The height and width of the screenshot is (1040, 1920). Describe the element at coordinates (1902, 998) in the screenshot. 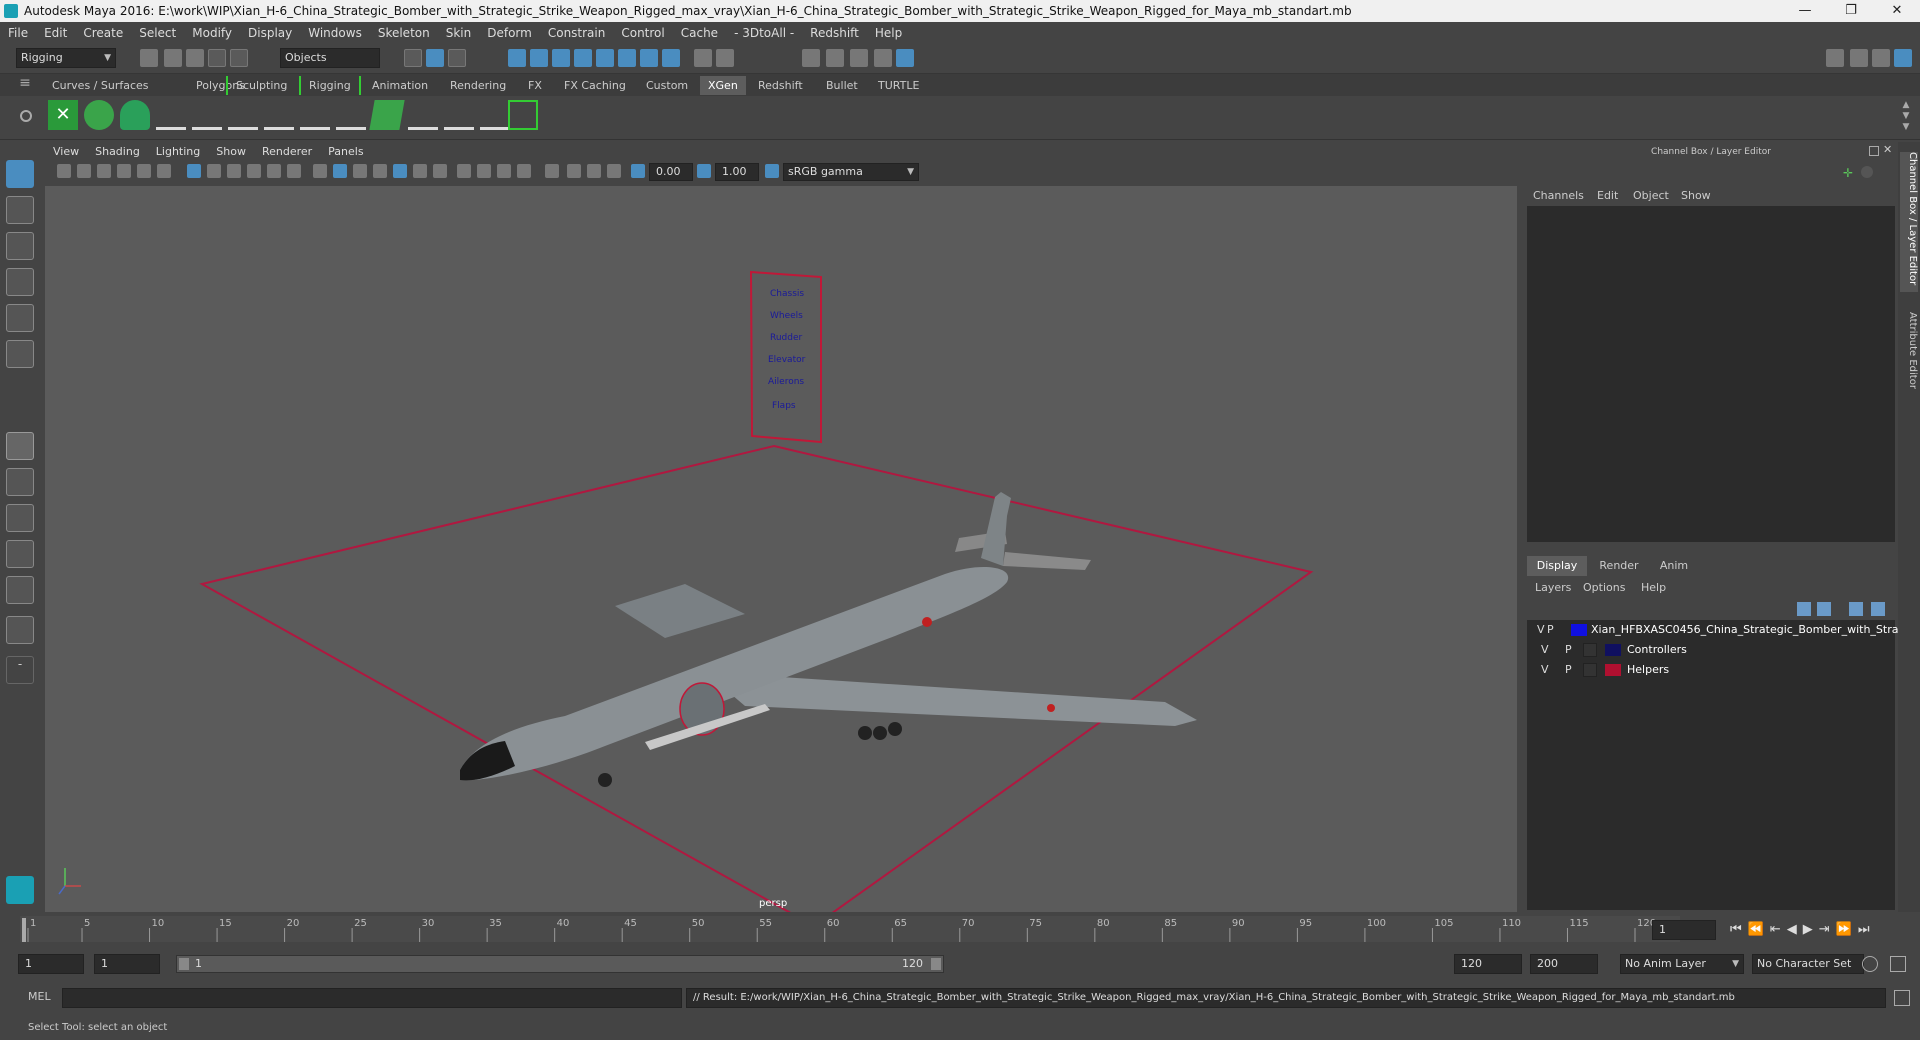

I see `script-editor-icon` at that location.